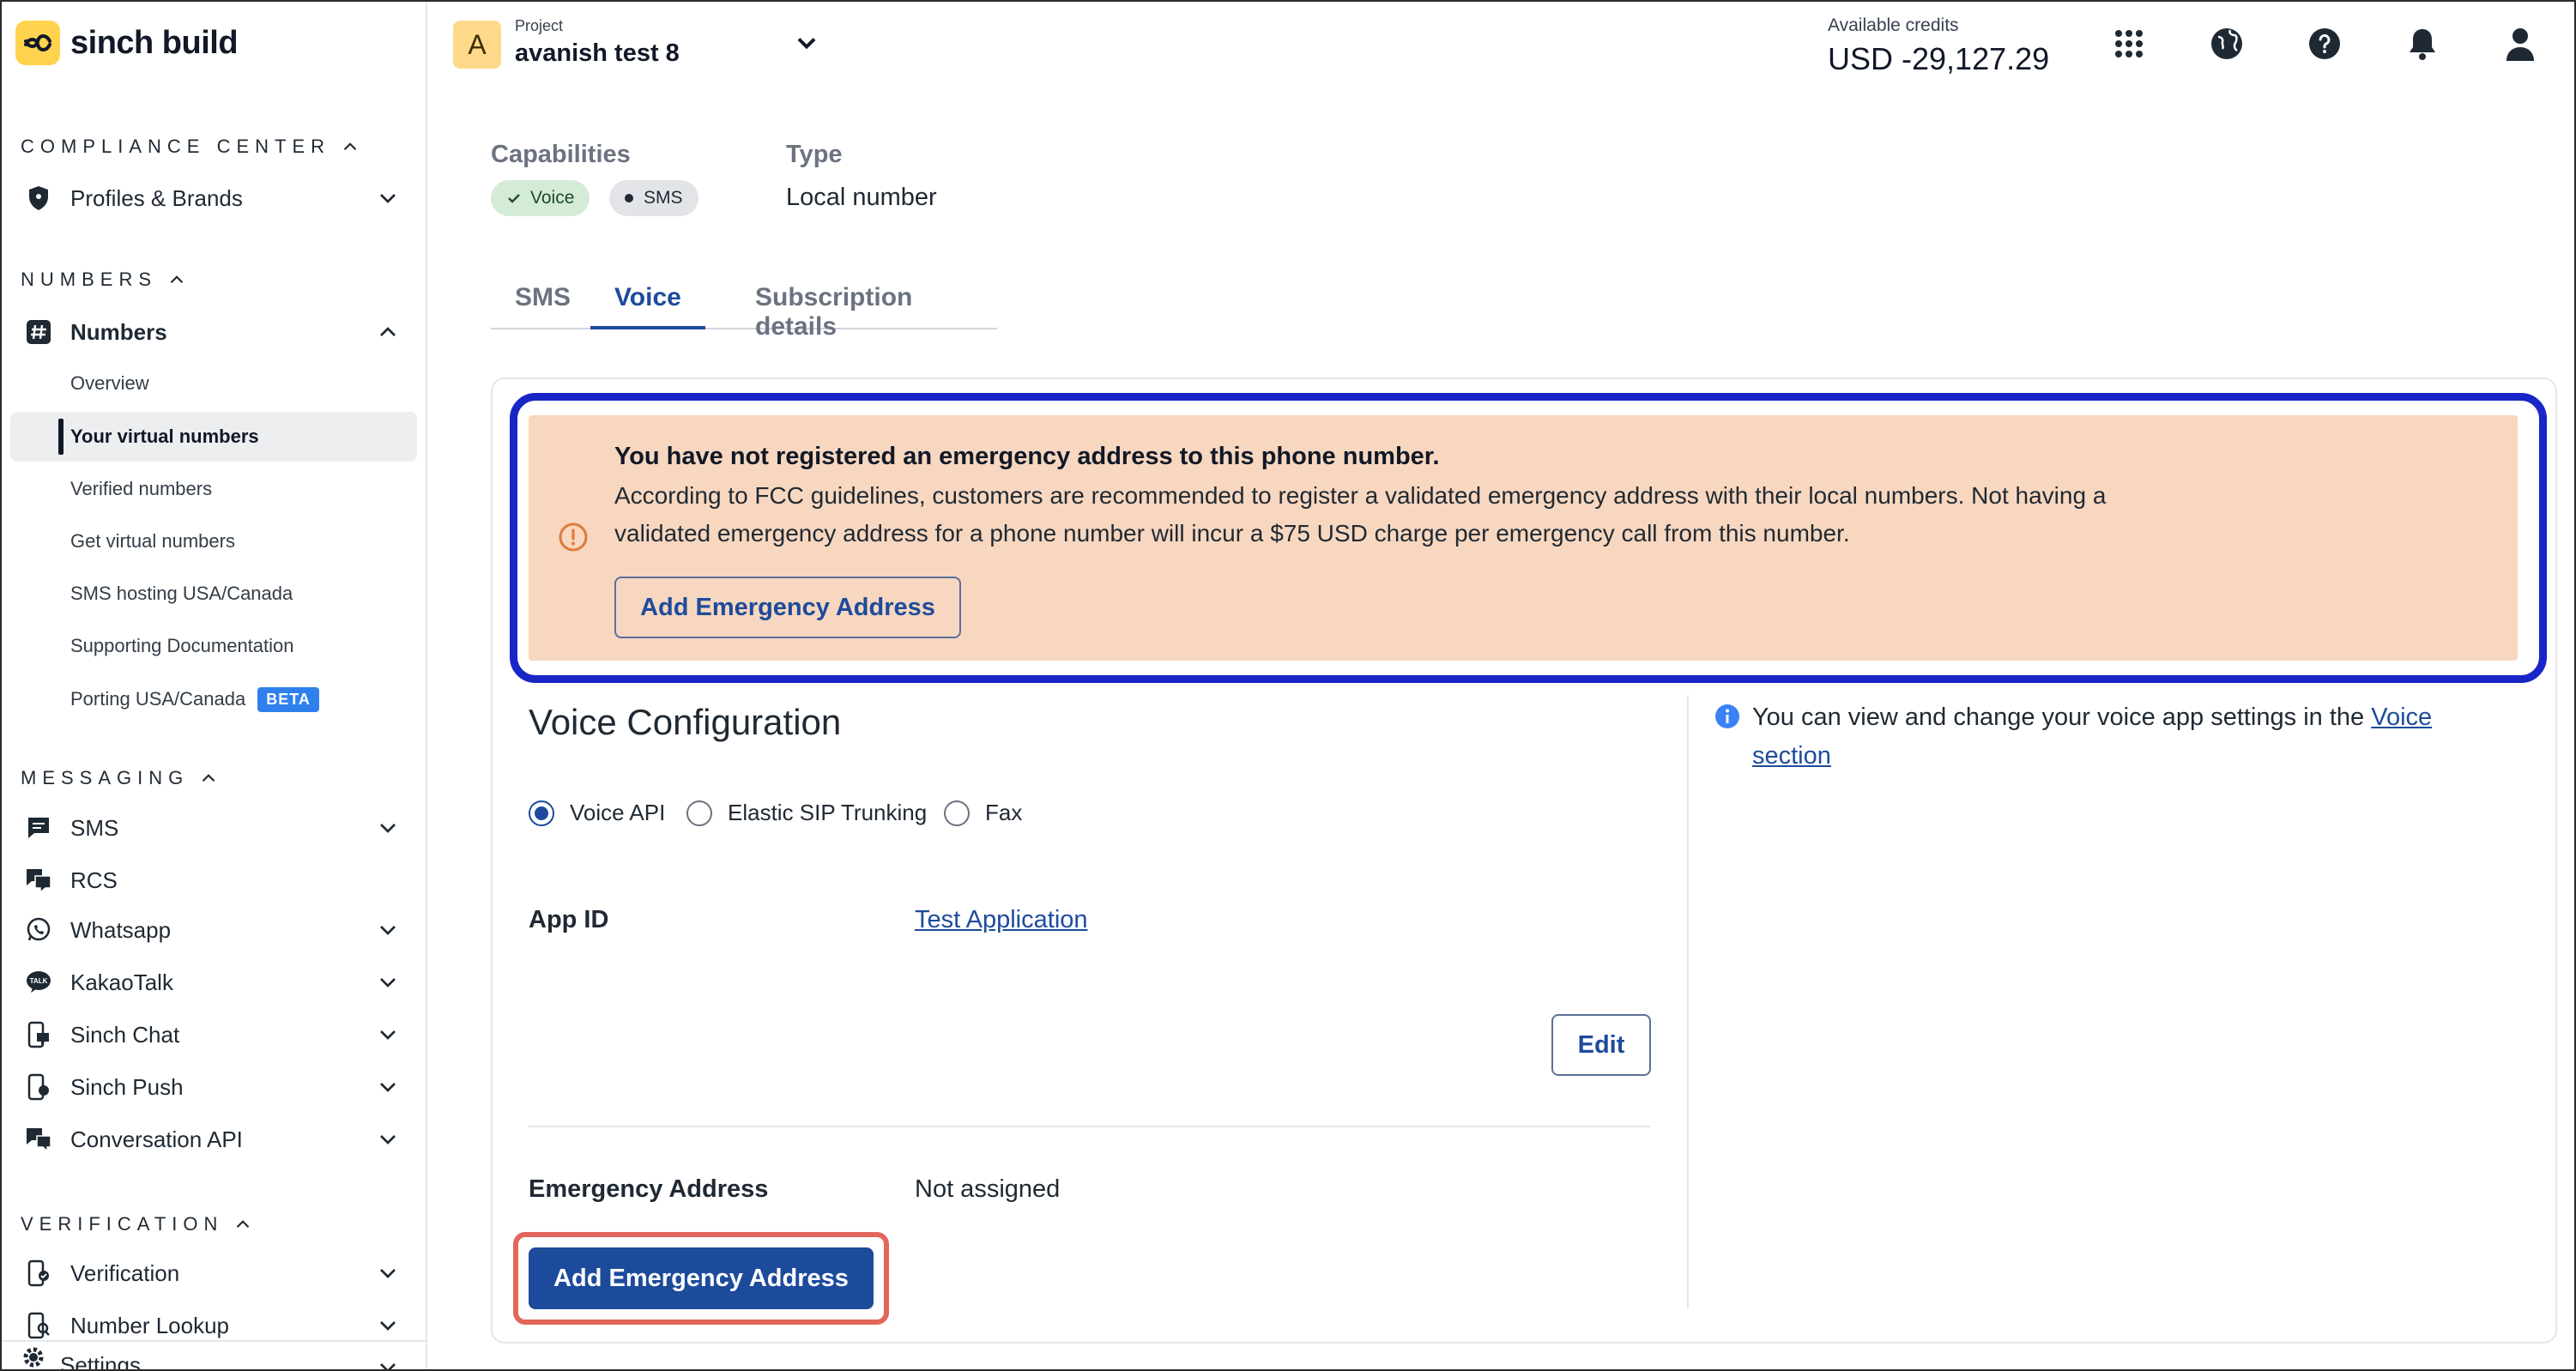 The image size is (2576, 1371). Describe the element at coordinates (2128, 44) in the screenshot. I see `apps-grid-icon` at that location.